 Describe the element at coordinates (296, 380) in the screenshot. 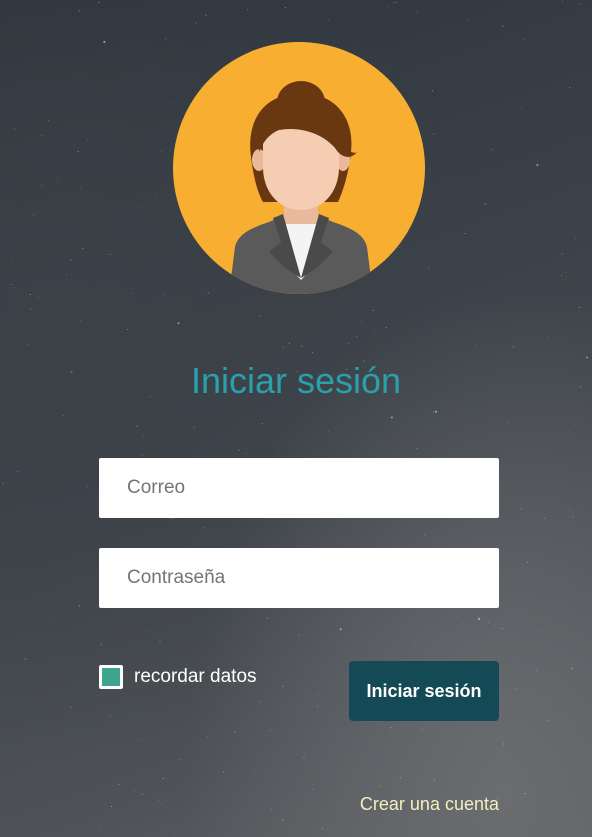

I see `page-title: Iniciar sesión` at that location.